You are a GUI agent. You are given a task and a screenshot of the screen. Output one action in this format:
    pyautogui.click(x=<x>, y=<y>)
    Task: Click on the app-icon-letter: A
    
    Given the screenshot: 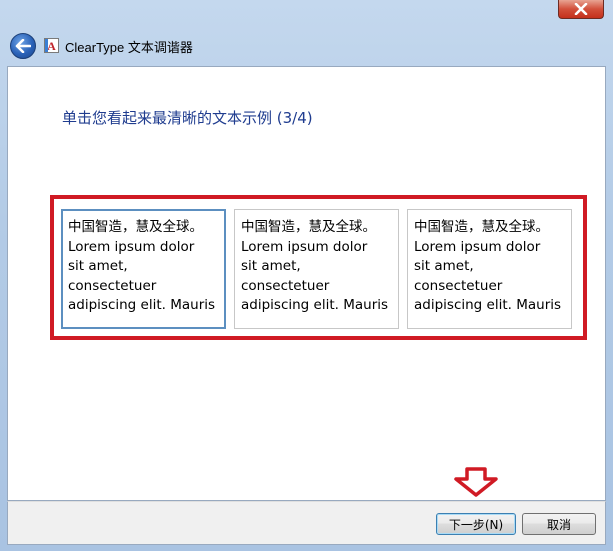 What is the action you would take?
    pyautogui.click(x=51, y=45)
    